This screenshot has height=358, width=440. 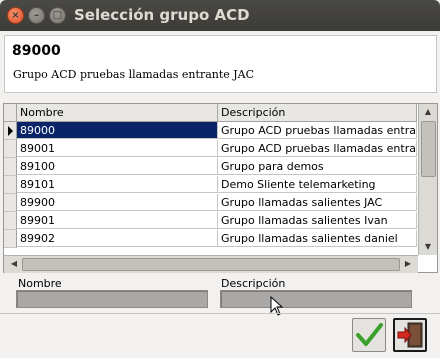 I want to click on filter-descripcion-input, so click(x=316, y=299).